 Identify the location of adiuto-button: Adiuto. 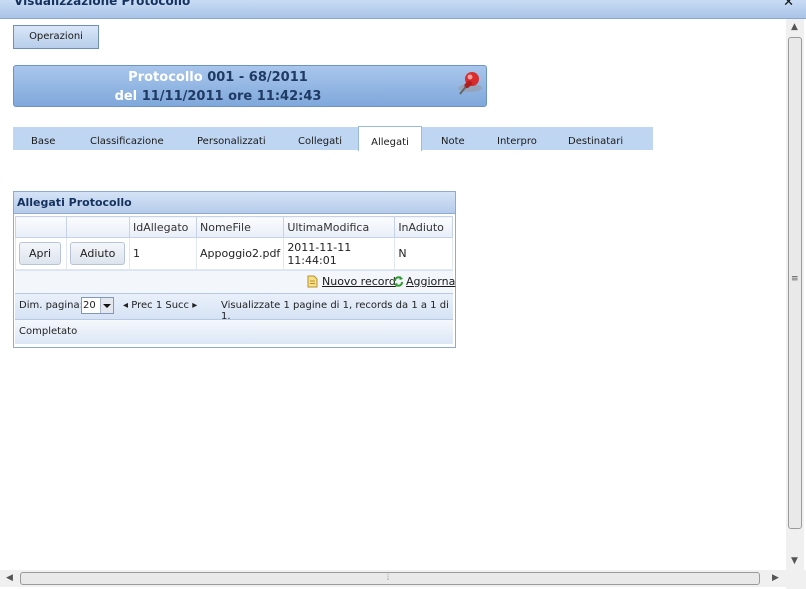
(98, 253).